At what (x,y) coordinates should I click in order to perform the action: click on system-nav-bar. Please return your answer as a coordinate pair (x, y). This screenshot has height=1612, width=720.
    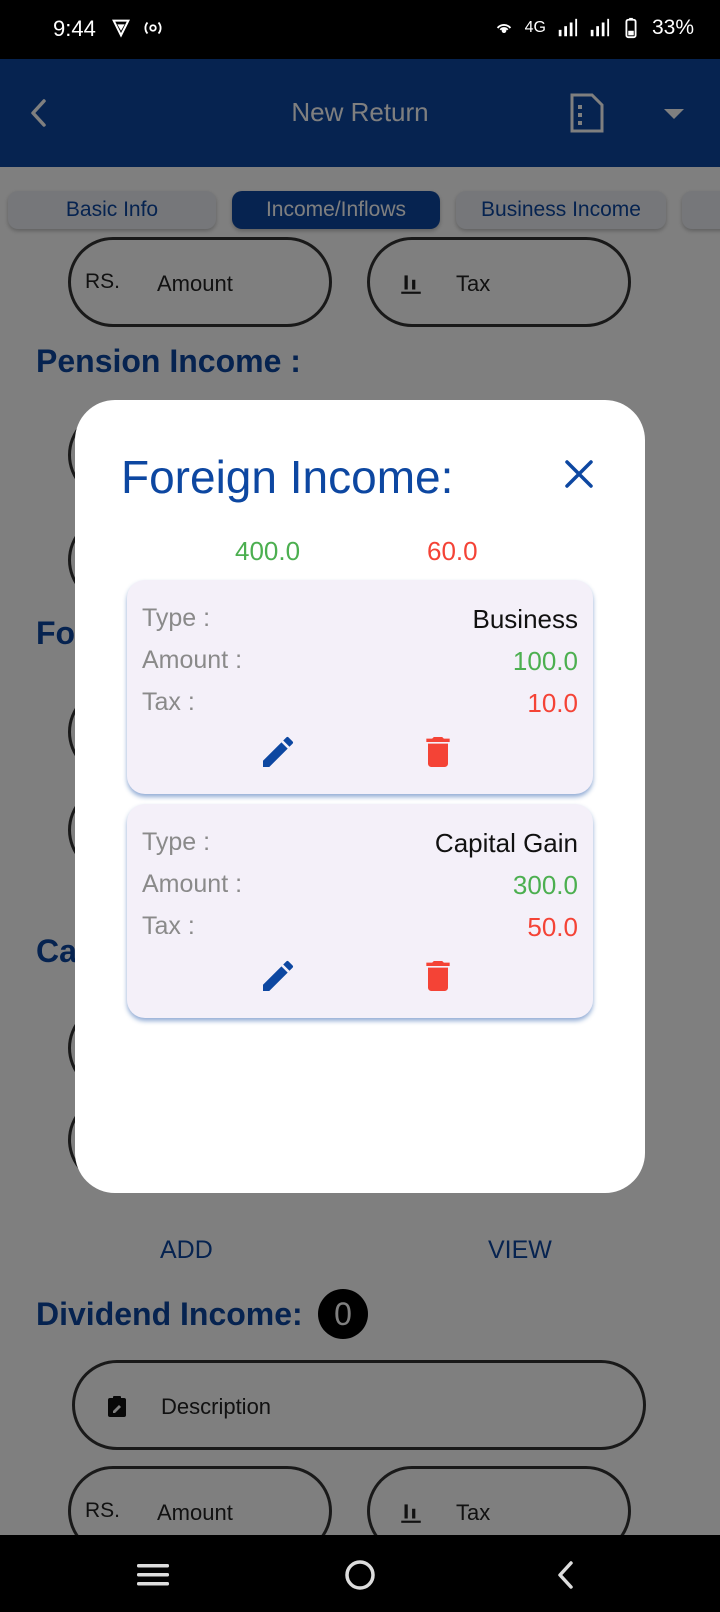
    Looking at the image, I should click on (360, 1573).